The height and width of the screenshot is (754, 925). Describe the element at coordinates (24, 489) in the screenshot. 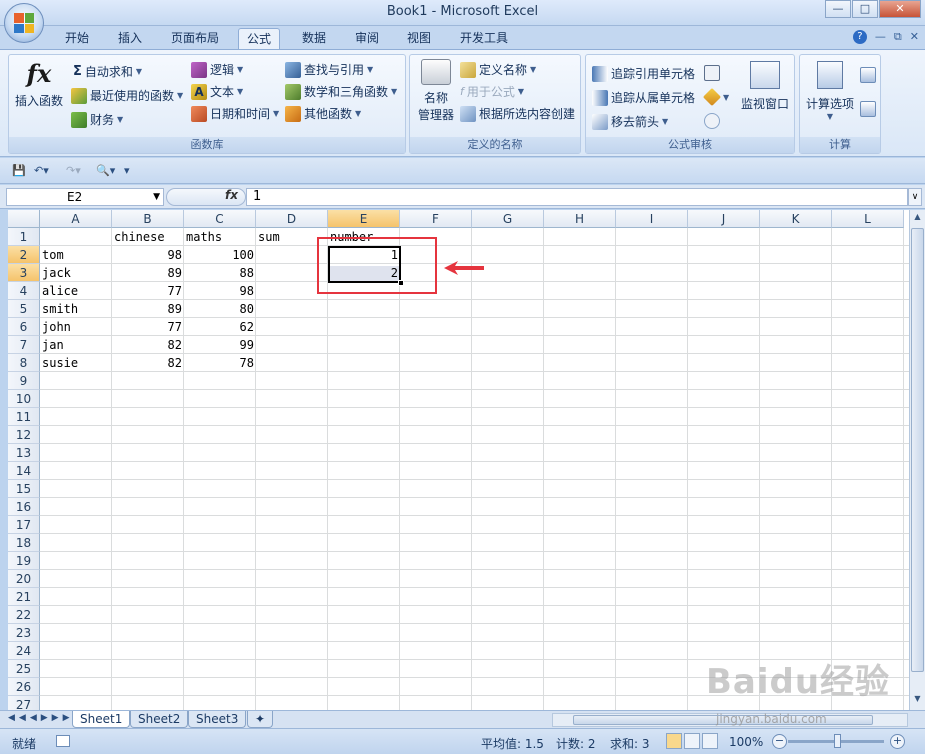

I see `row-header-15: 15` at that location.